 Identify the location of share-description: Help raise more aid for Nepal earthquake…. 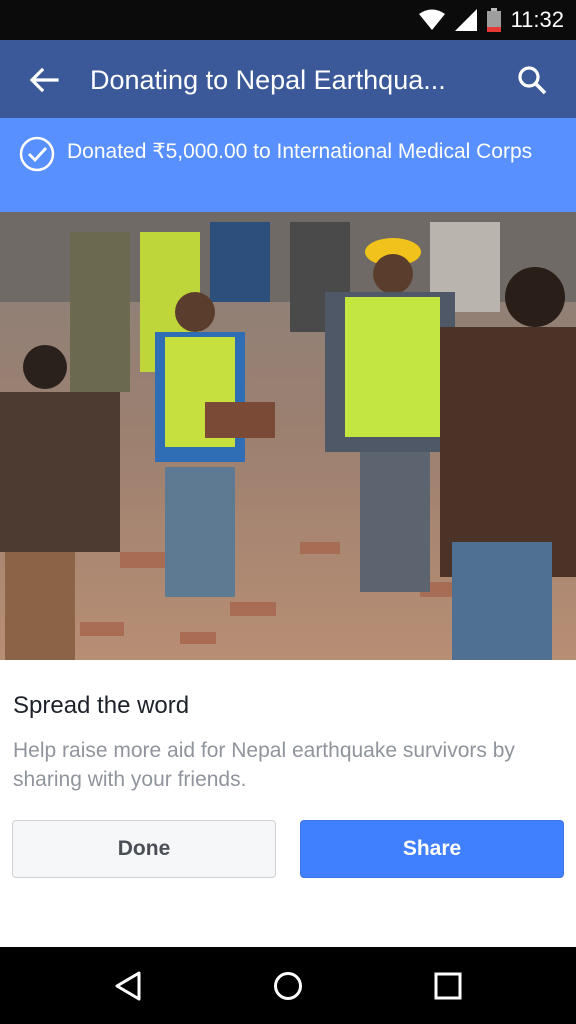
(264, 765).